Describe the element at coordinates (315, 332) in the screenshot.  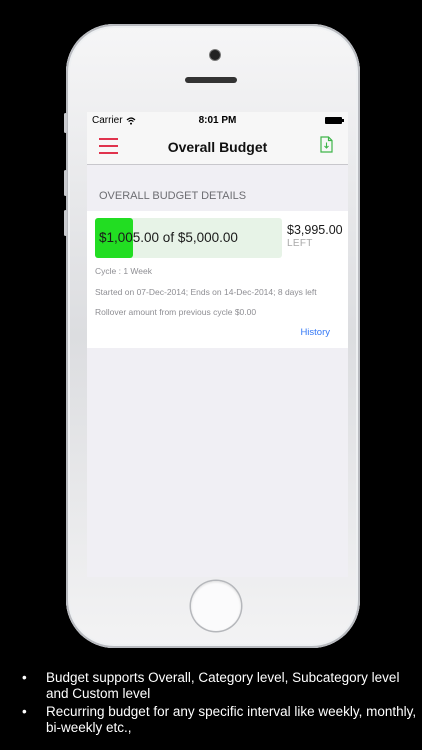
I see `history-link: History` at that location.